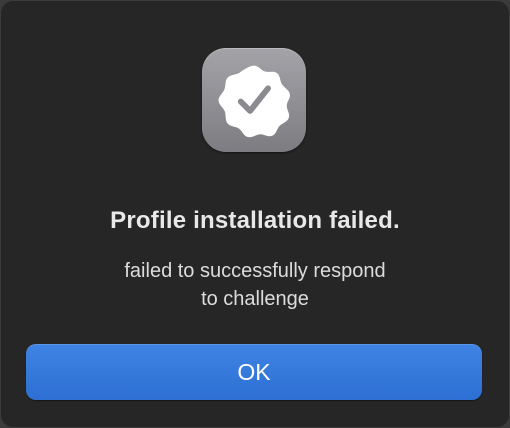 This screenshot has width=510, height=428. I want to click on profile-app-icon, so click(254, 100).